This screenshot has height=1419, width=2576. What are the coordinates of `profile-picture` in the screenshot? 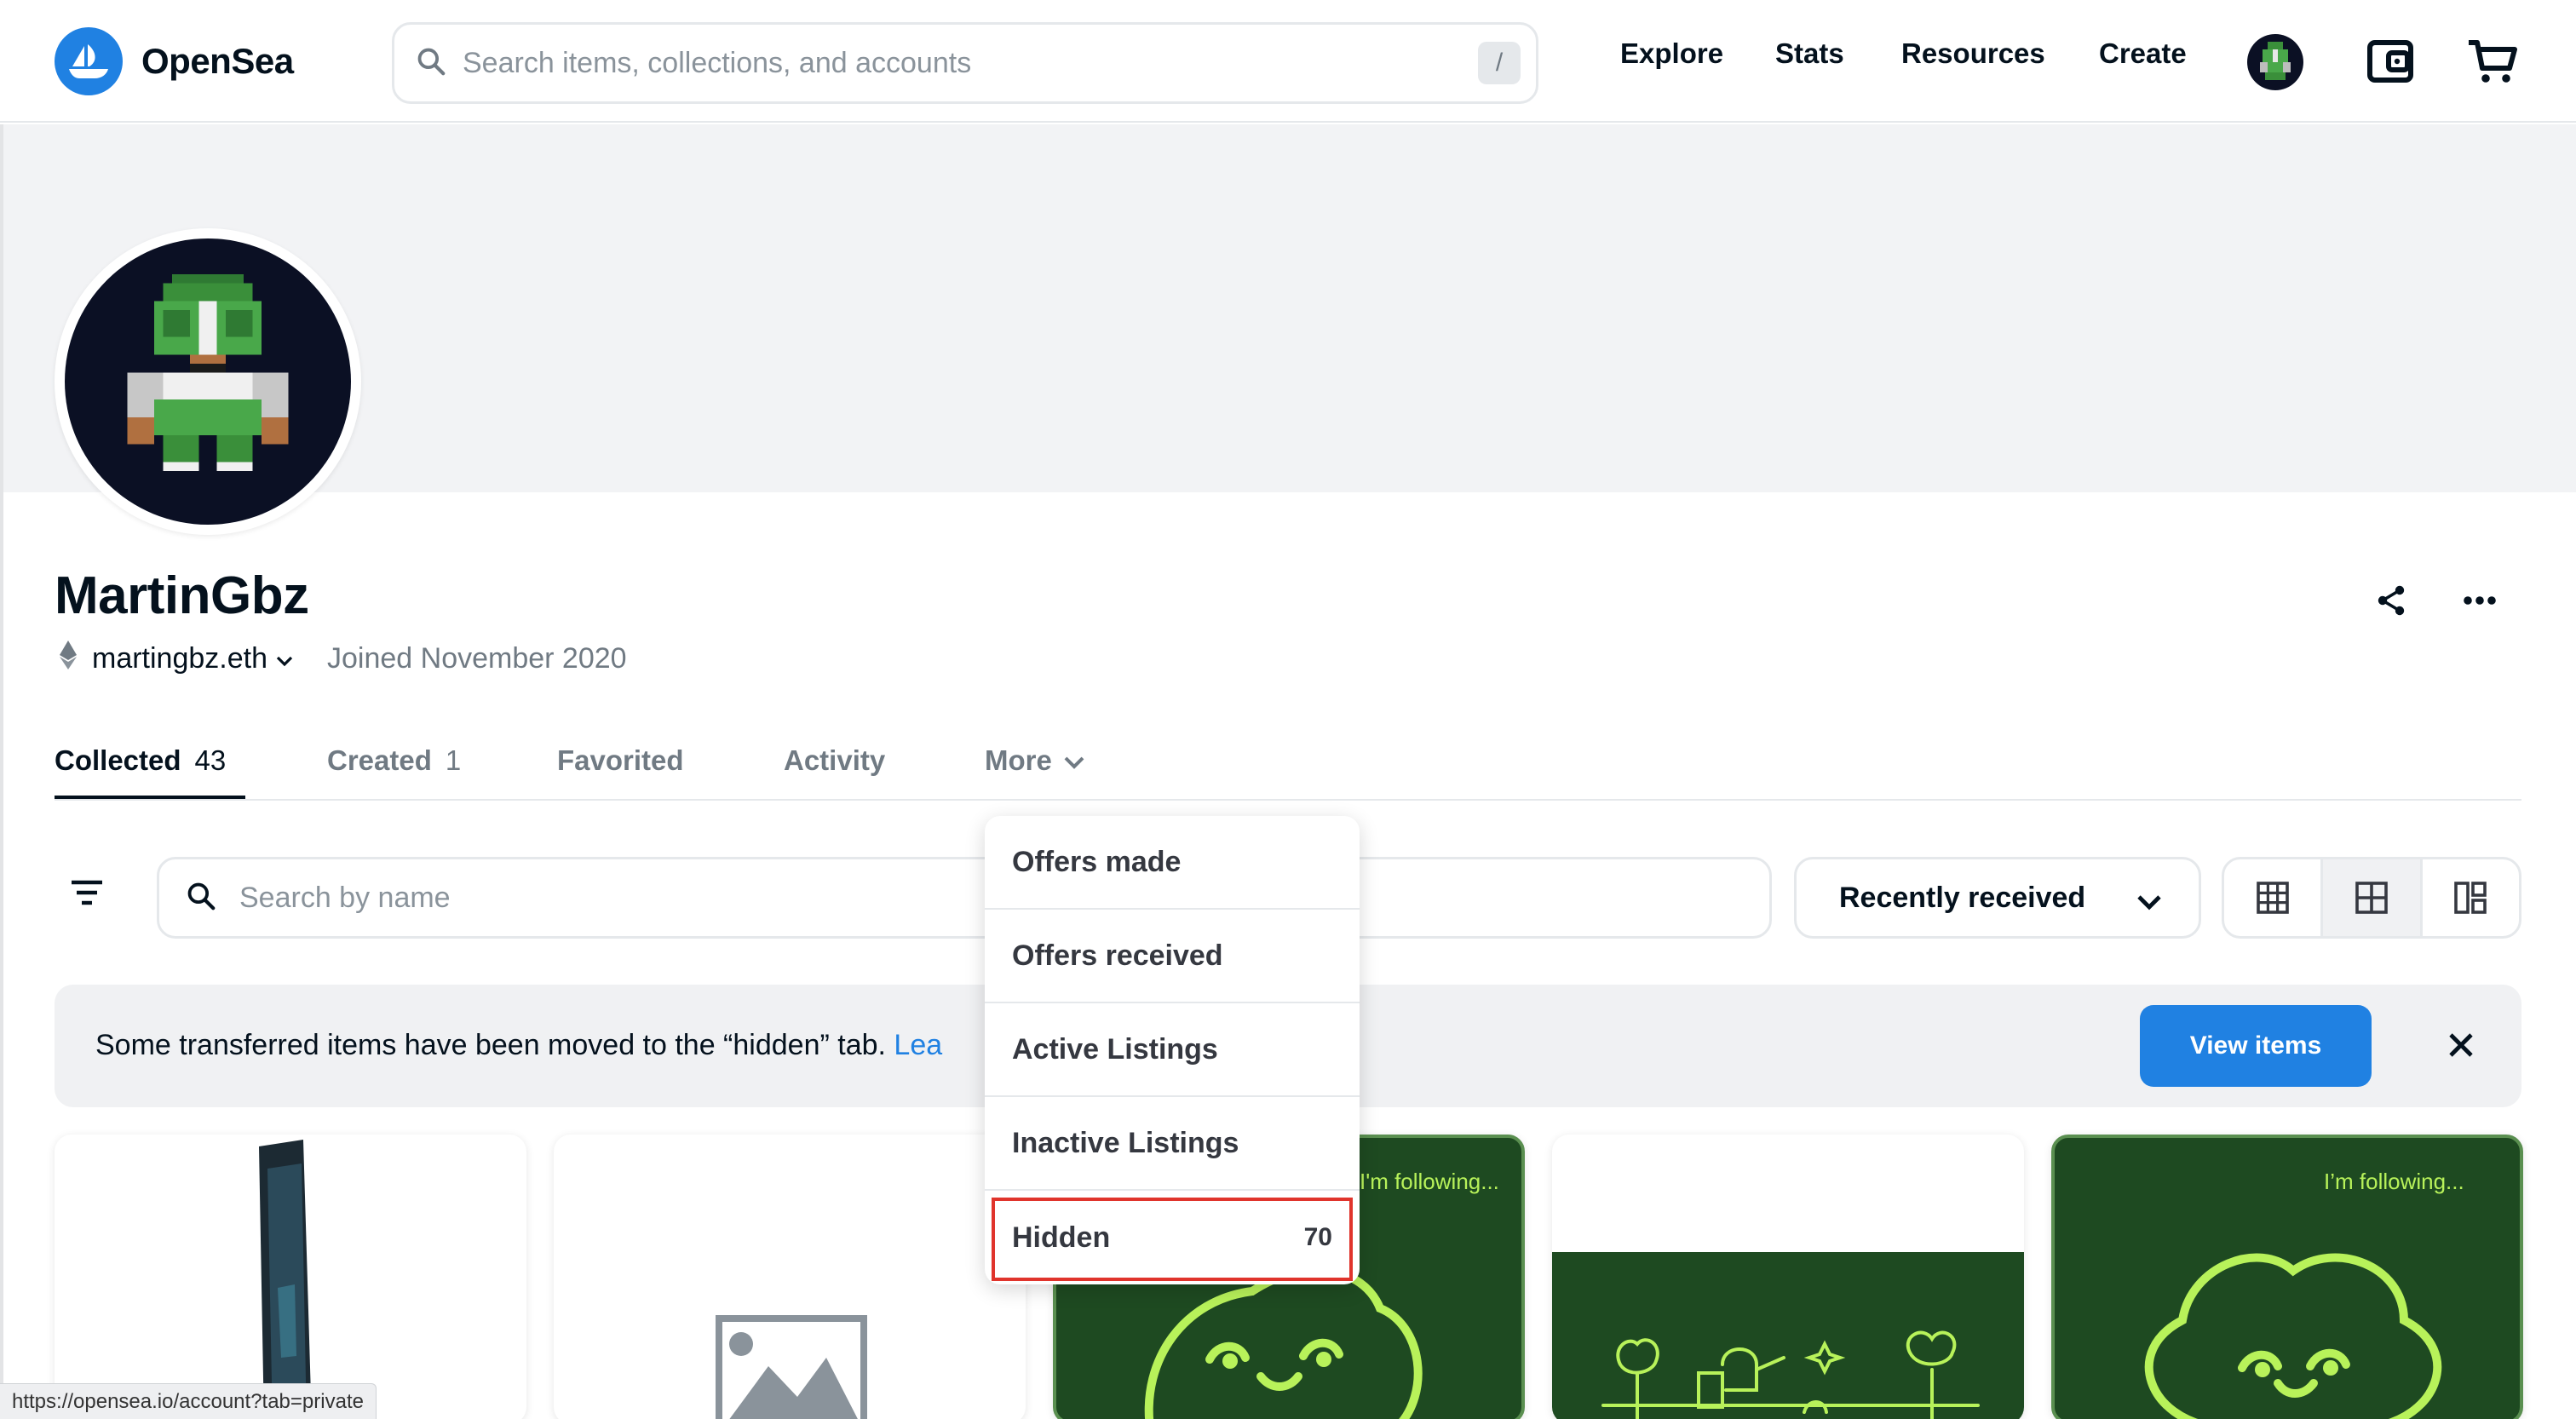 It's located at (208, 381).